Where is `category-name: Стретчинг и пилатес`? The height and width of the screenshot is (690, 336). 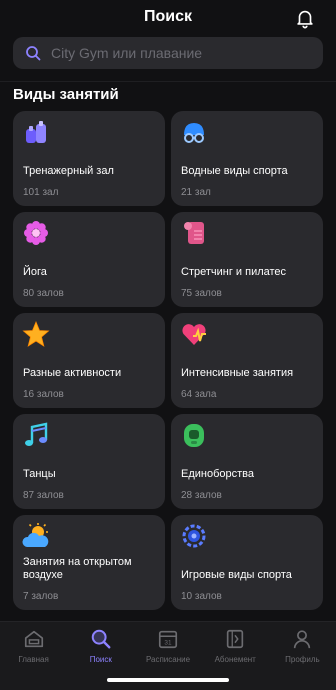
category-name: Стретчинг и пилатес is located at coordinates (234, 272).